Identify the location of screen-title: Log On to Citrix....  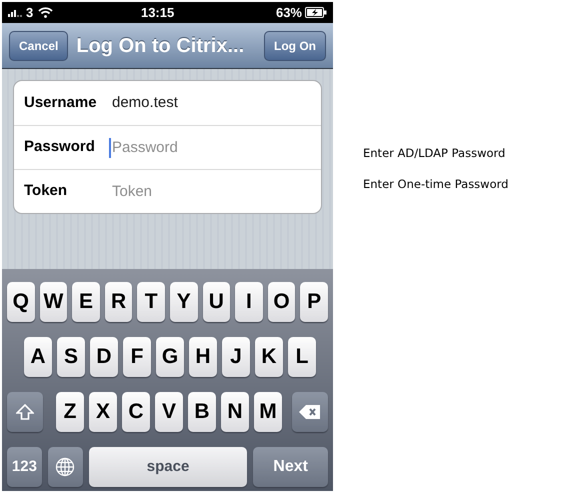
(161, 46).